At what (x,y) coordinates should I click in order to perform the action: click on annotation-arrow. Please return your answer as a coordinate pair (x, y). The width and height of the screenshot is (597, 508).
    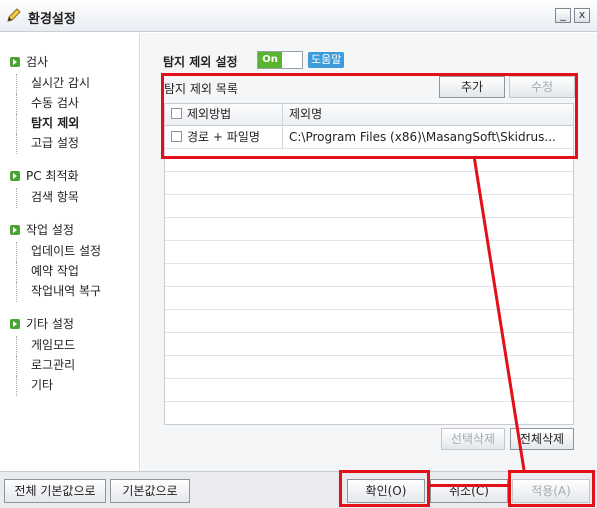
    Looking at the image, I should click on (499, 313).